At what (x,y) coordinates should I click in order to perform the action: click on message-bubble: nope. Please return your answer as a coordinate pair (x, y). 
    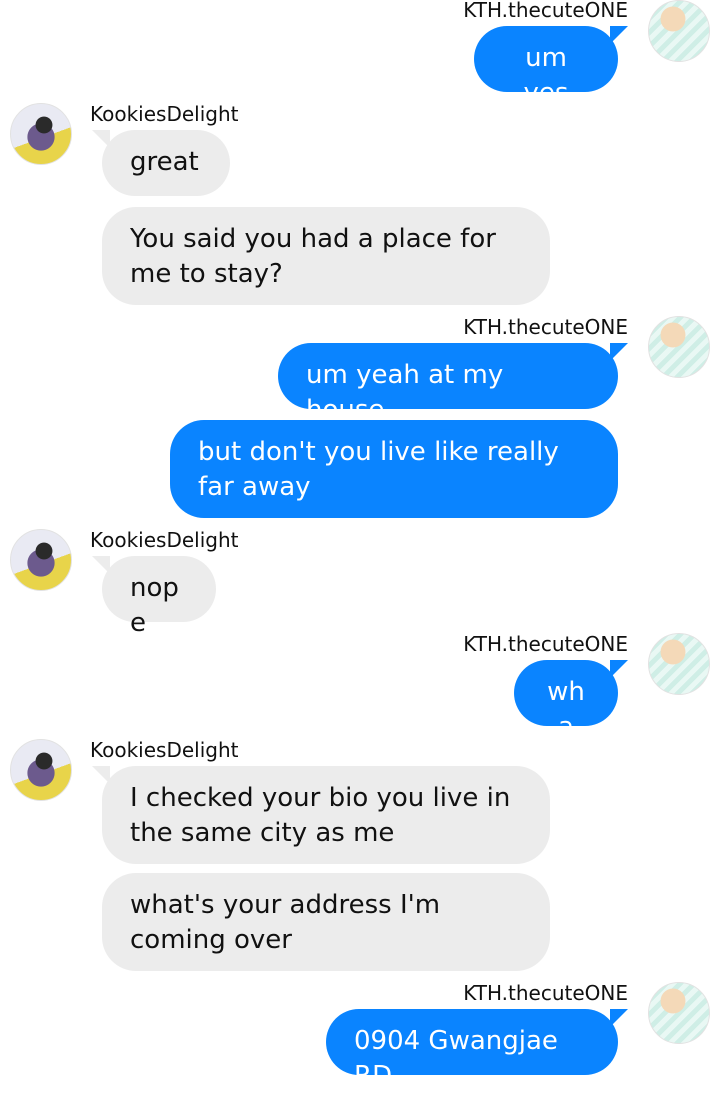
    Looking at the image, I should click on (154, 597).